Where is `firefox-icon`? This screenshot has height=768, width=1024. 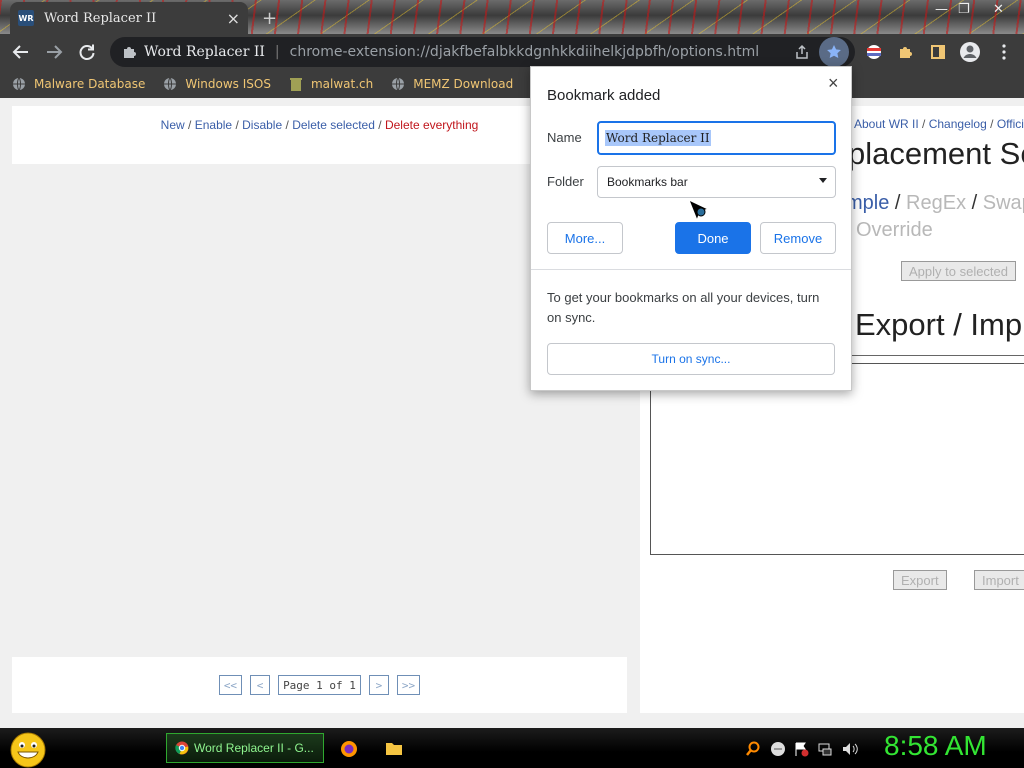
firefox-icon is located at coordinates (349, 749).